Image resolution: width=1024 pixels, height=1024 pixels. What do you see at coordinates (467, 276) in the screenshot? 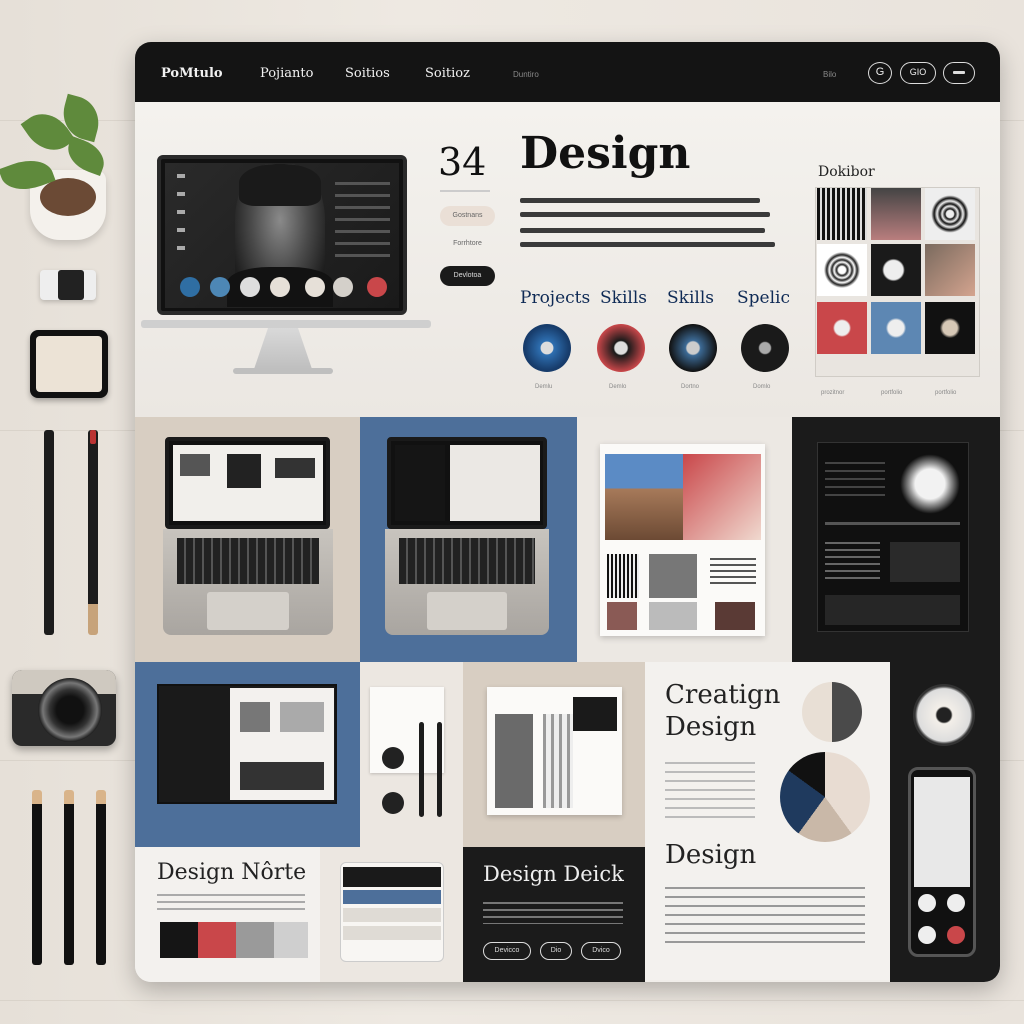
I see `pill-dark-button: Devlotoa` at bounding box center [467, 276].